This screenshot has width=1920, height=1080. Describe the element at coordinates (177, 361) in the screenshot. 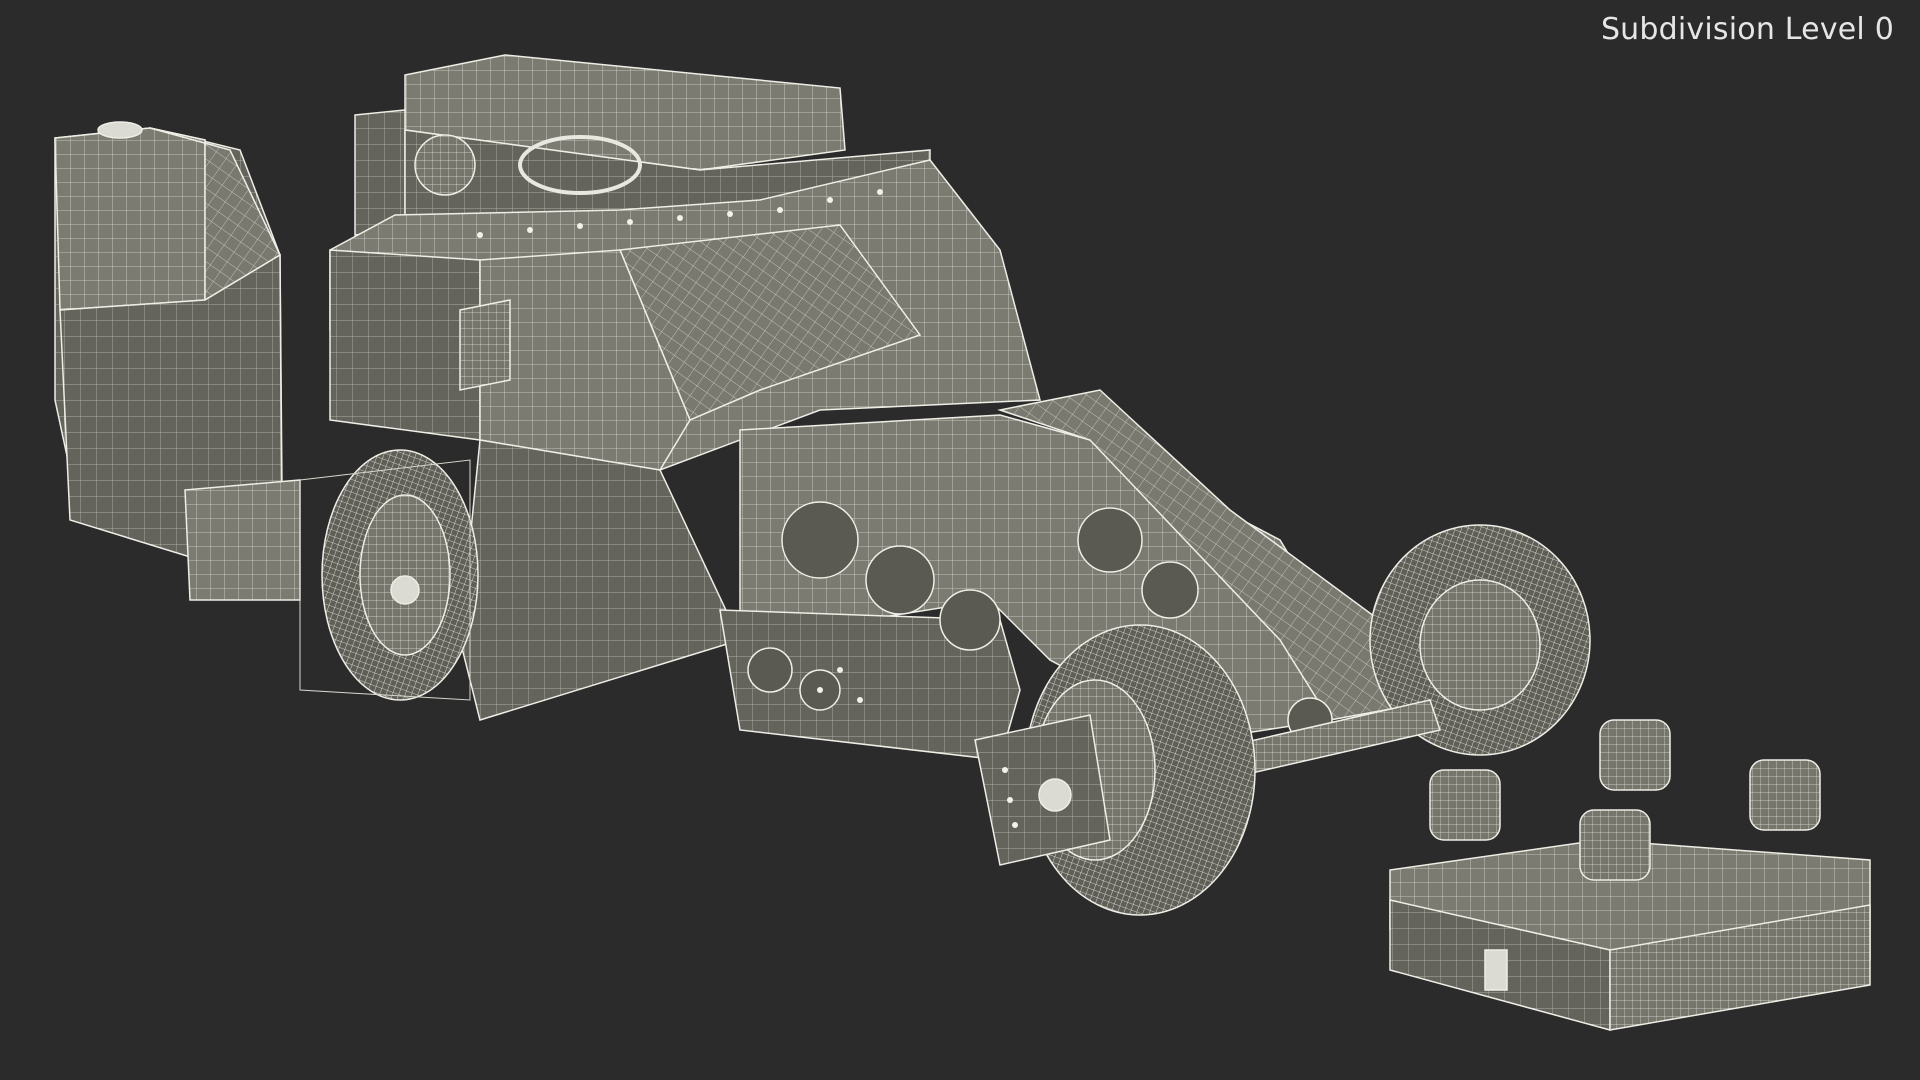

I see `battery-box` at that location.